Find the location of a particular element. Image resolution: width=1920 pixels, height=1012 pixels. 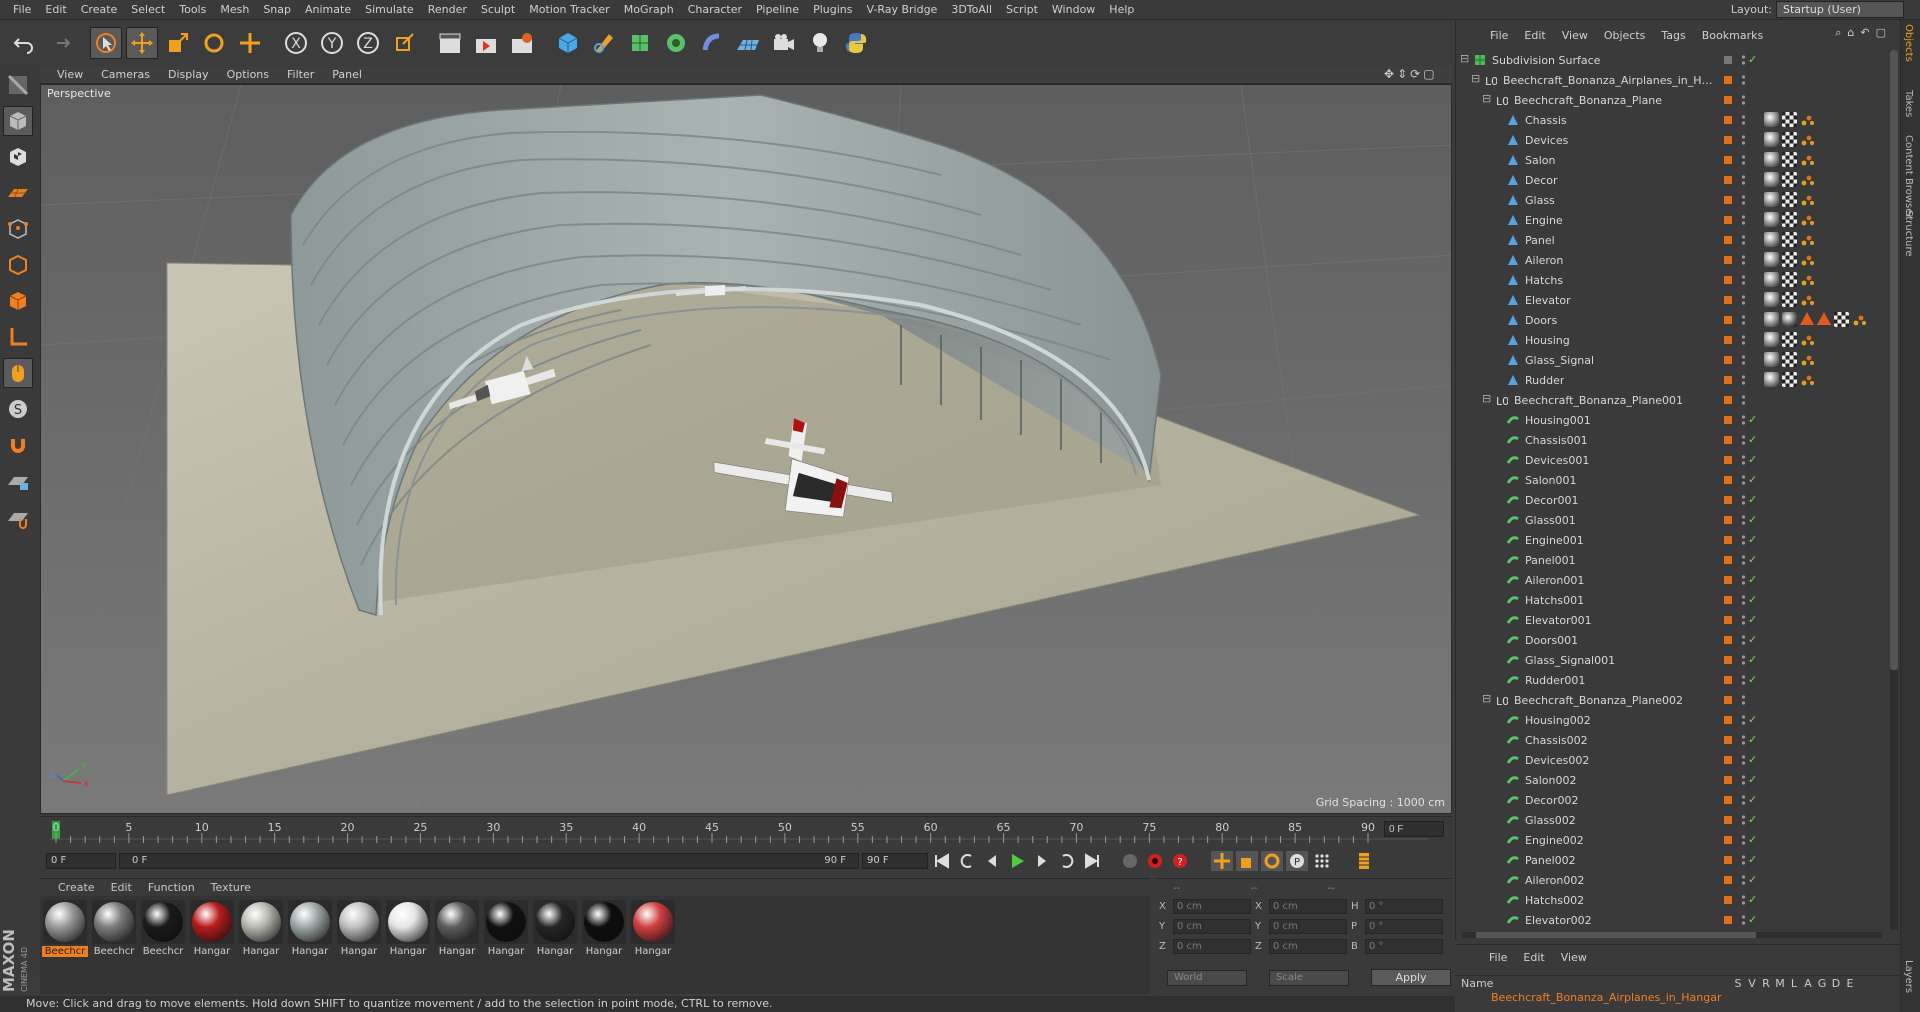

key-parameter-button: P is located at coordinates (1297, 861).